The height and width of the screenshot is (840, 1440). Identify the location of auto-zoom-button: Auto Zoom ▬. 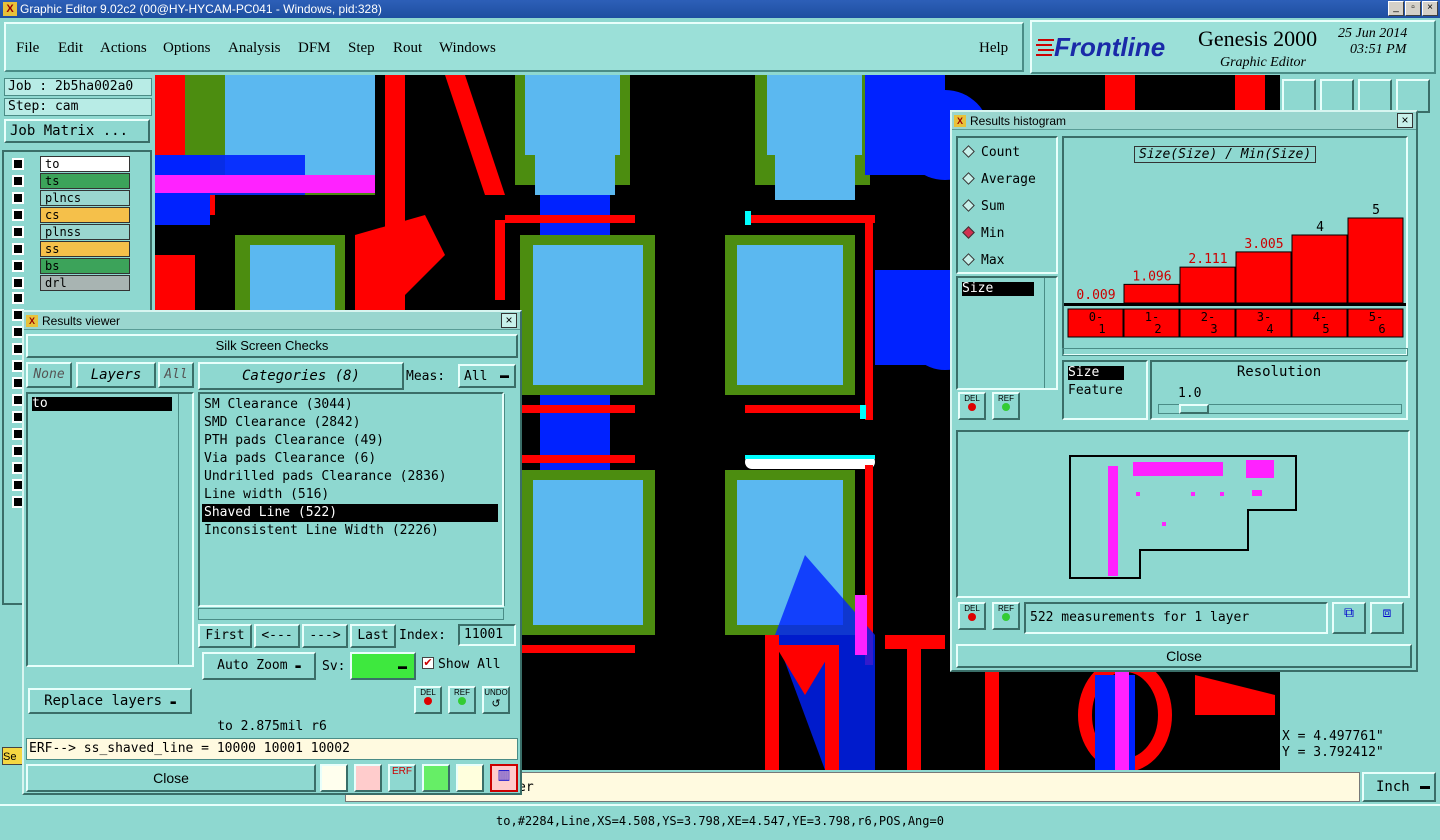
(259, 666).